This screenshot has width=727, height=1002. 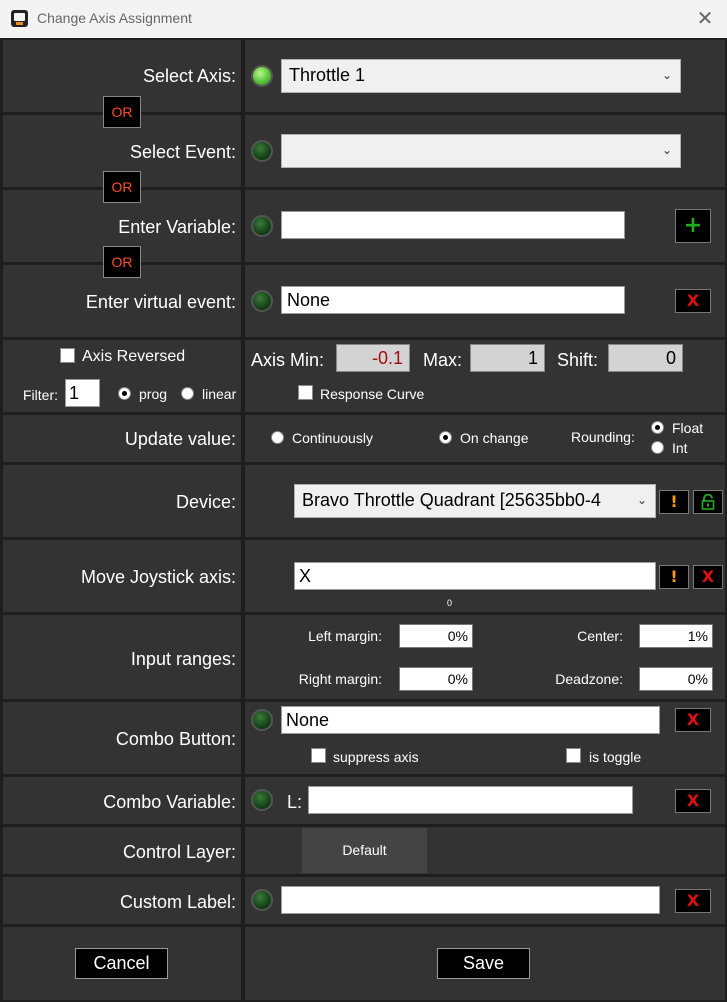 I want to click on left-margin-input: 0%, so click(x=436, y=636).